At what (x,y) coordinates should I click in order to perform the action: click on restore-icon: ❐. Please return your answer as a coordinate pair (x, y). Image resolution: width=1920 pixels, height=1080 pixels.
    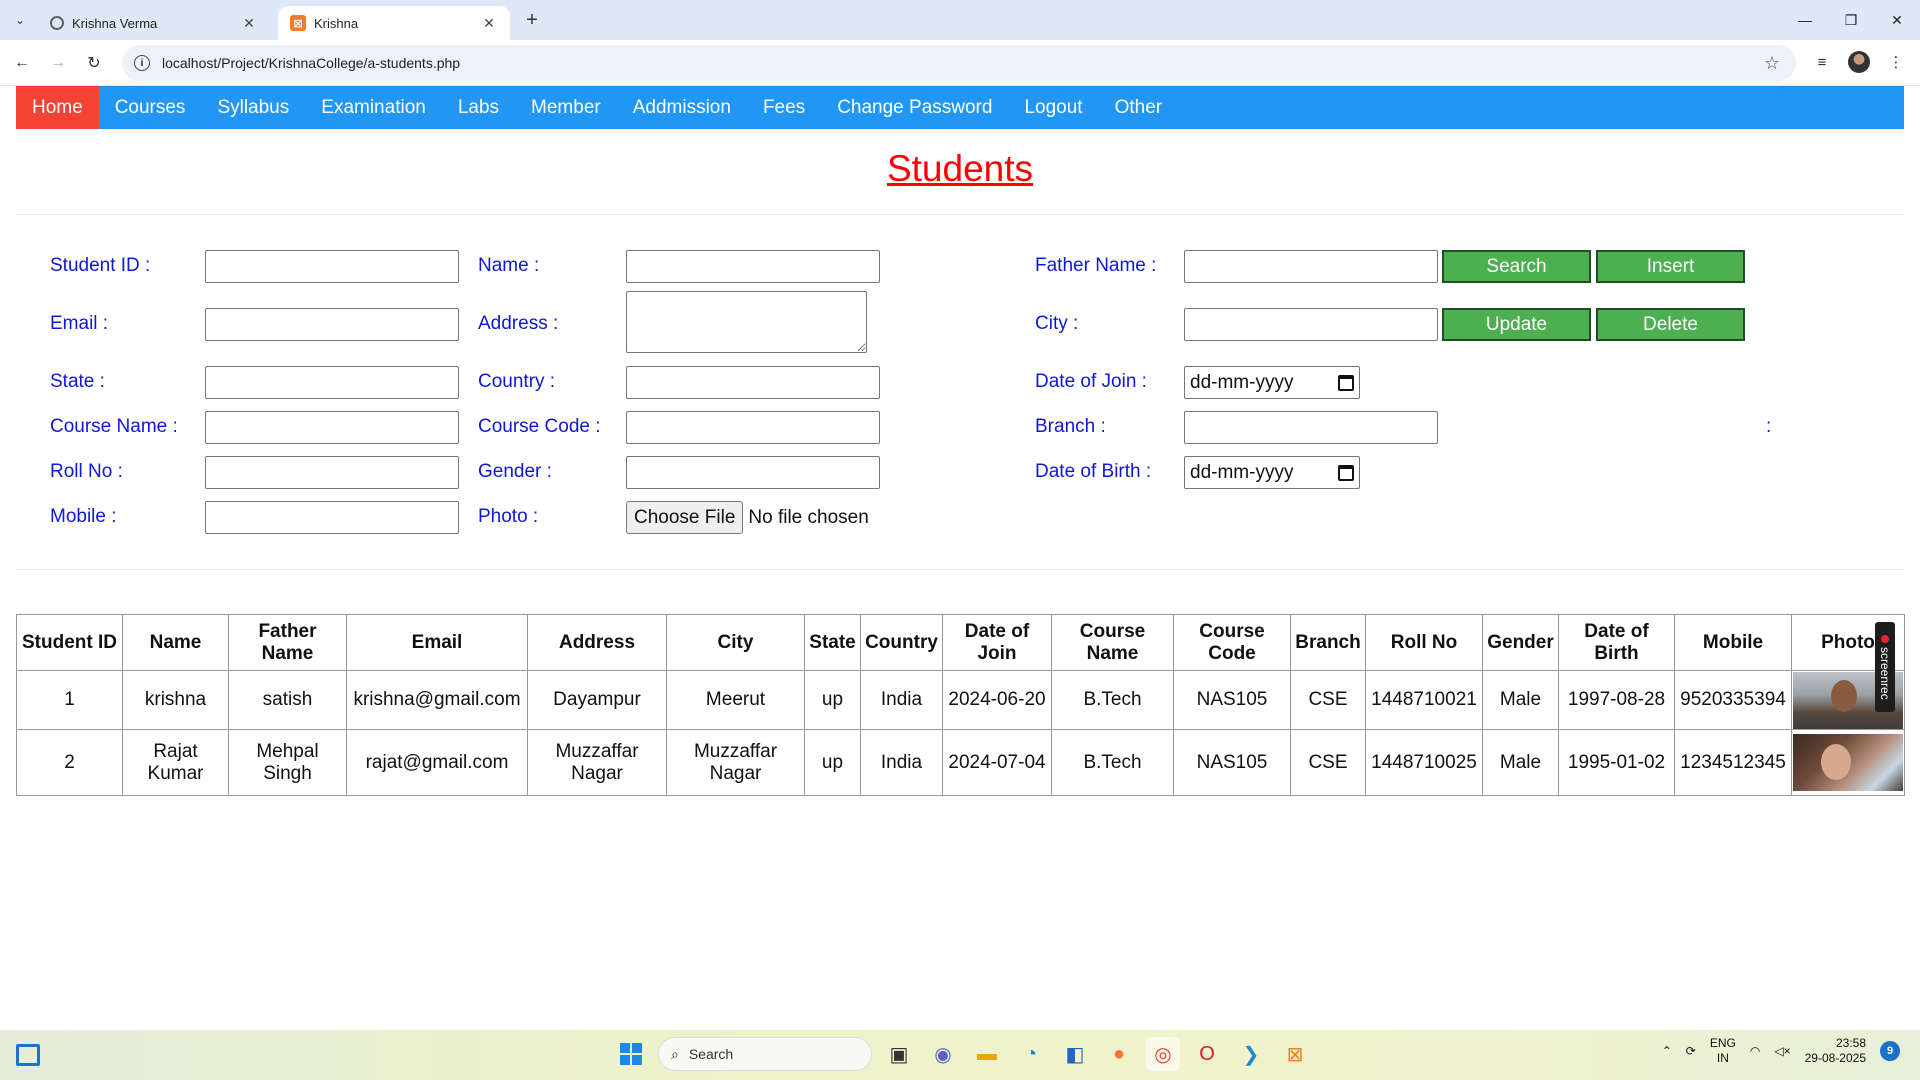
    Looking at the image, I should click on (1851, 20).